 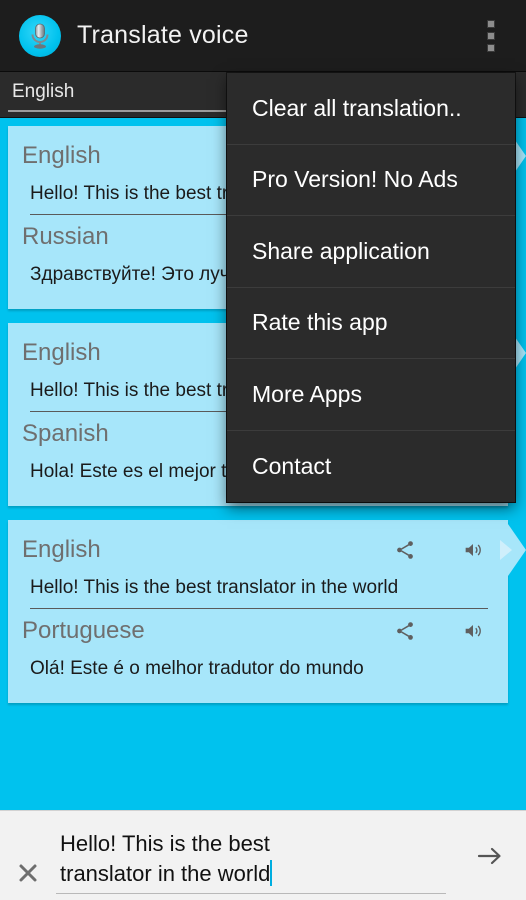 I want to click on menu-item-contact: Contact, so click(x=371, y=467).